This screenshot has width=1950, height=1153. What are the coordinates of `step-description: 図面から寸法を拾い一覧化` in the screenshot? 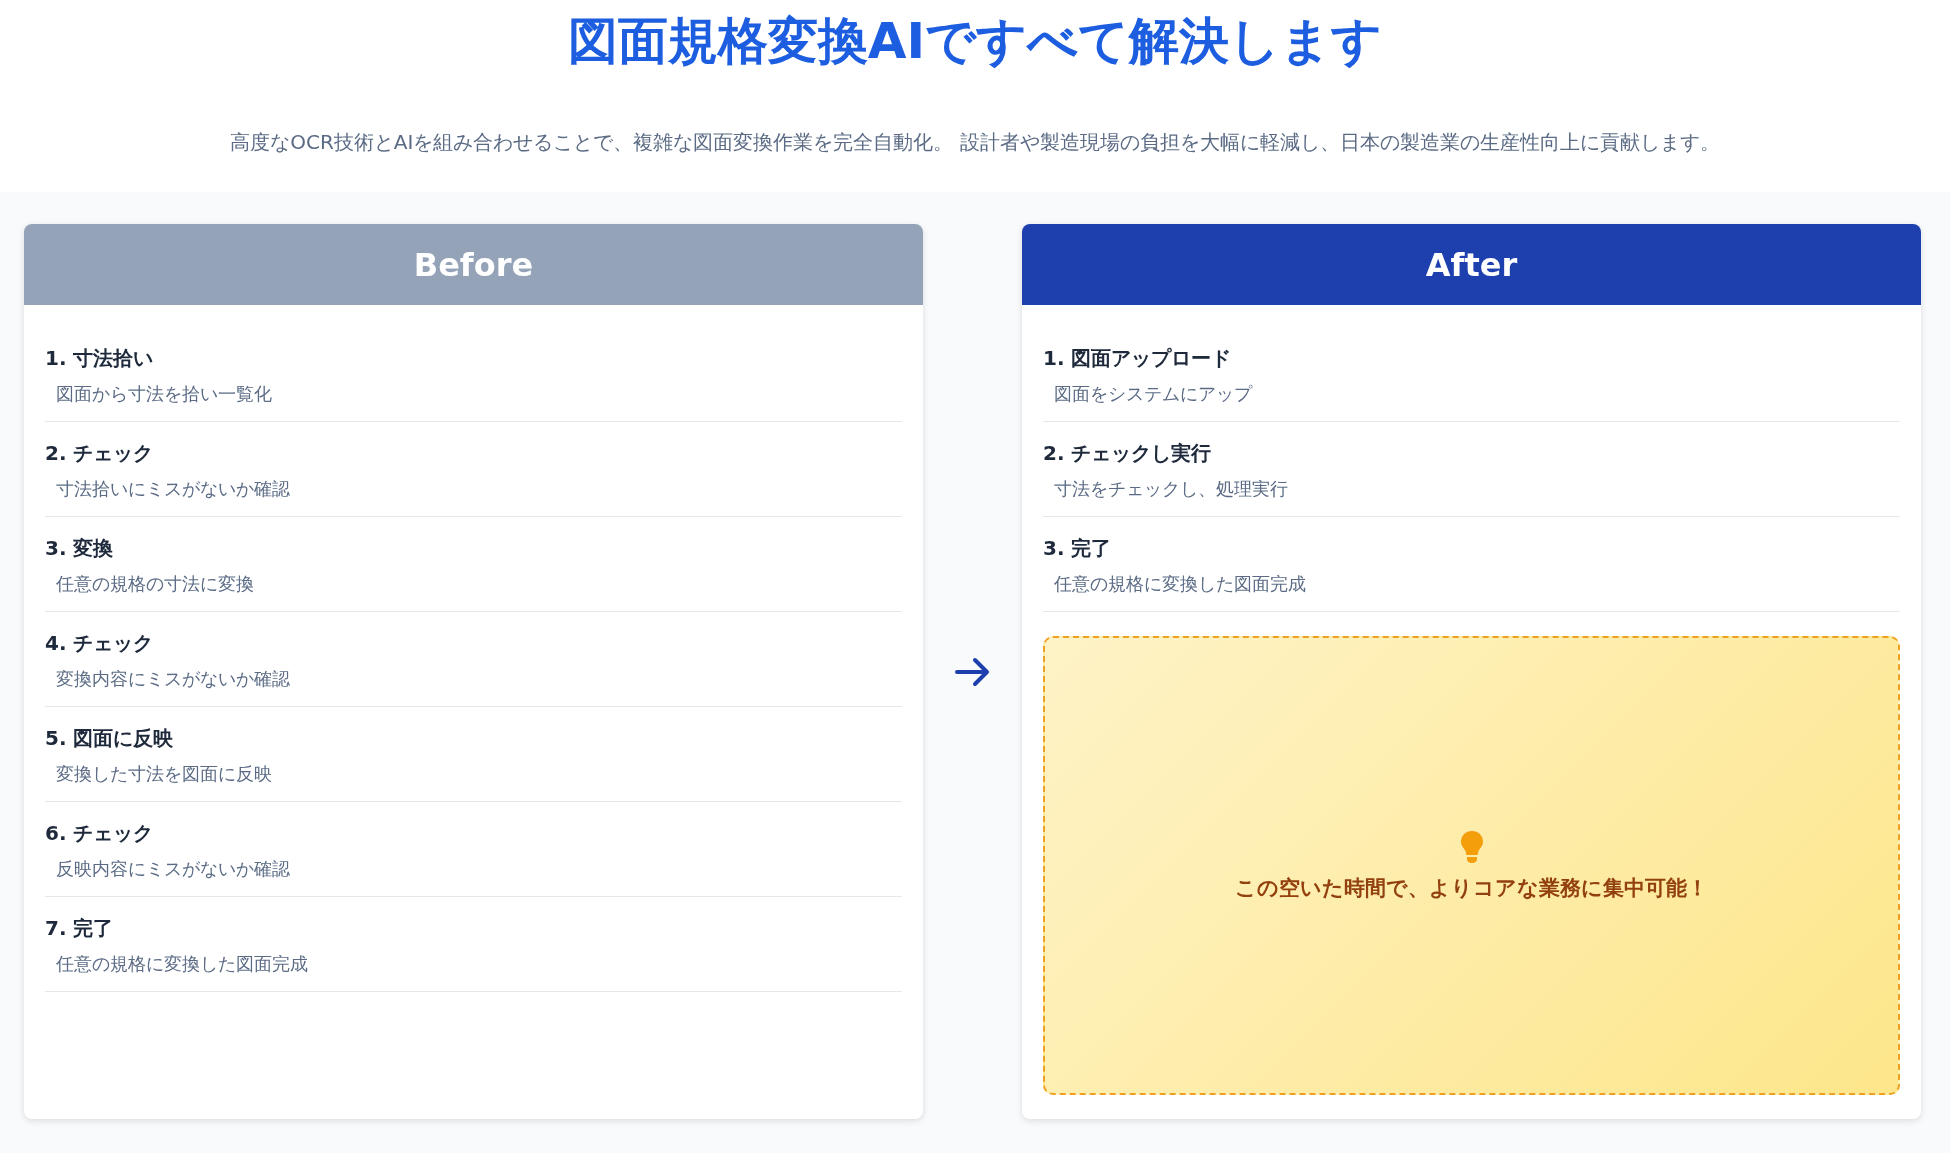 It's located at (164, 394).